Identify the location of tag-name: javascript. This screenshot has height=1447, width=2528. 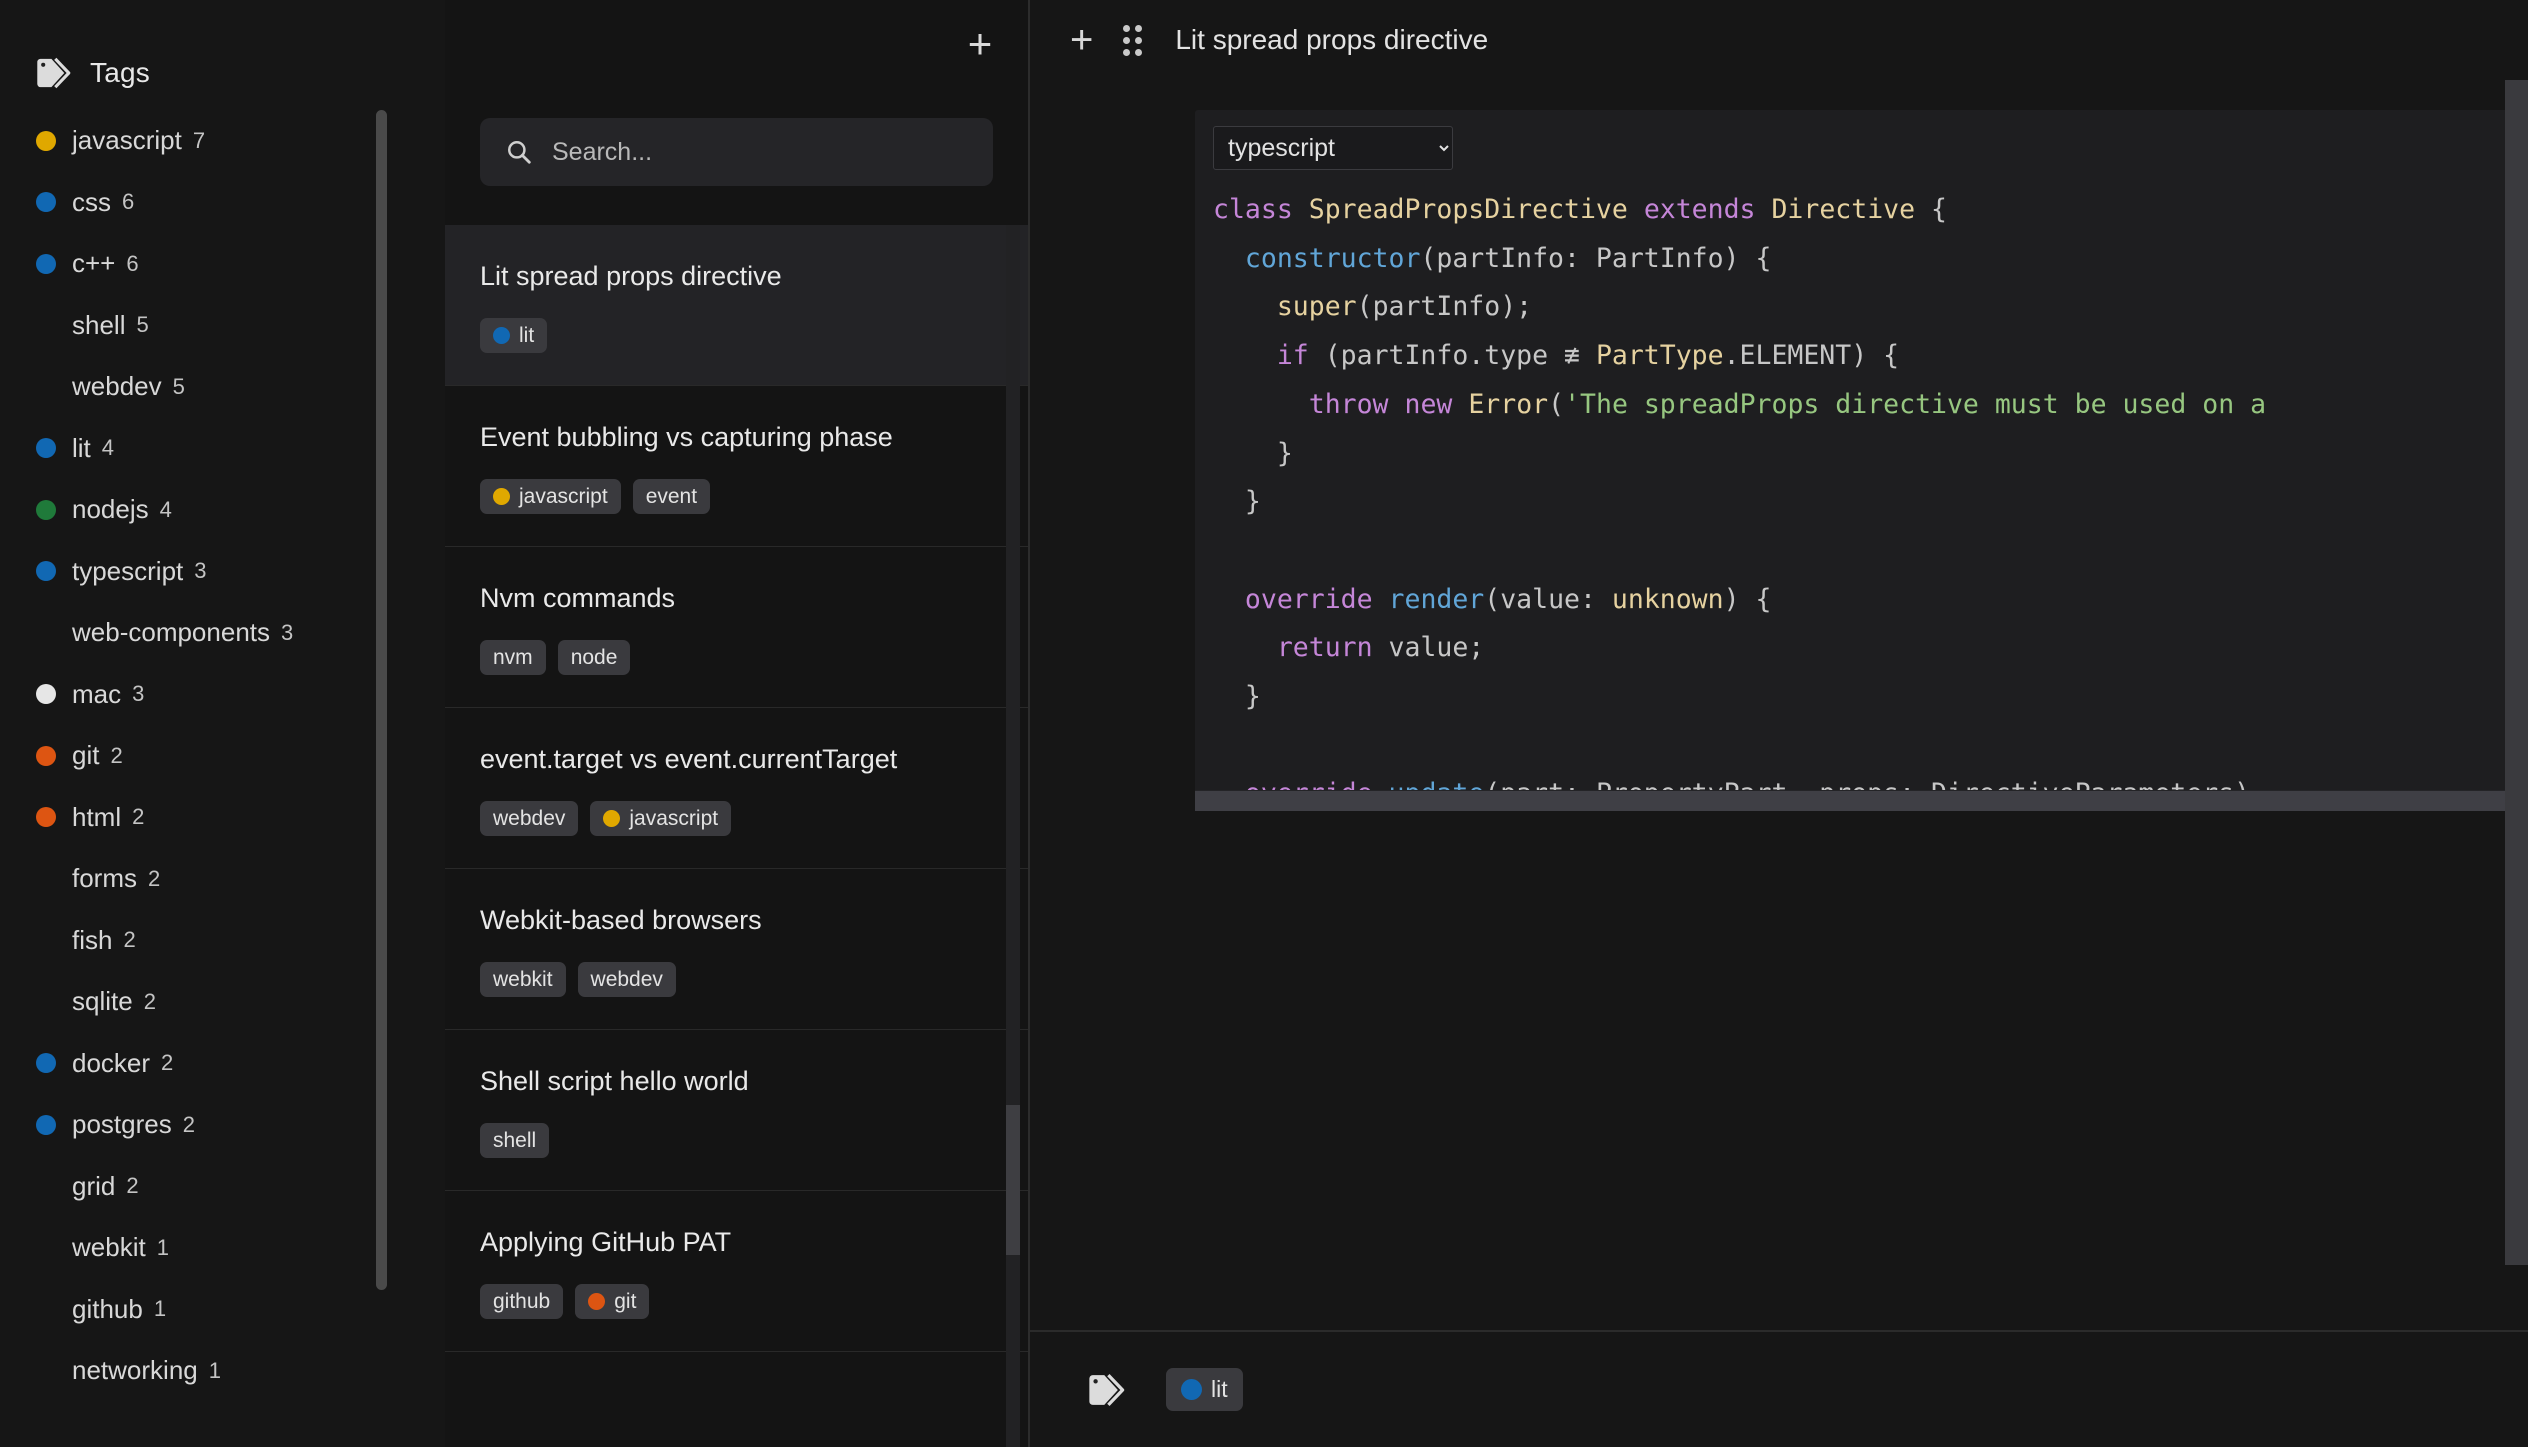
(127, 140).